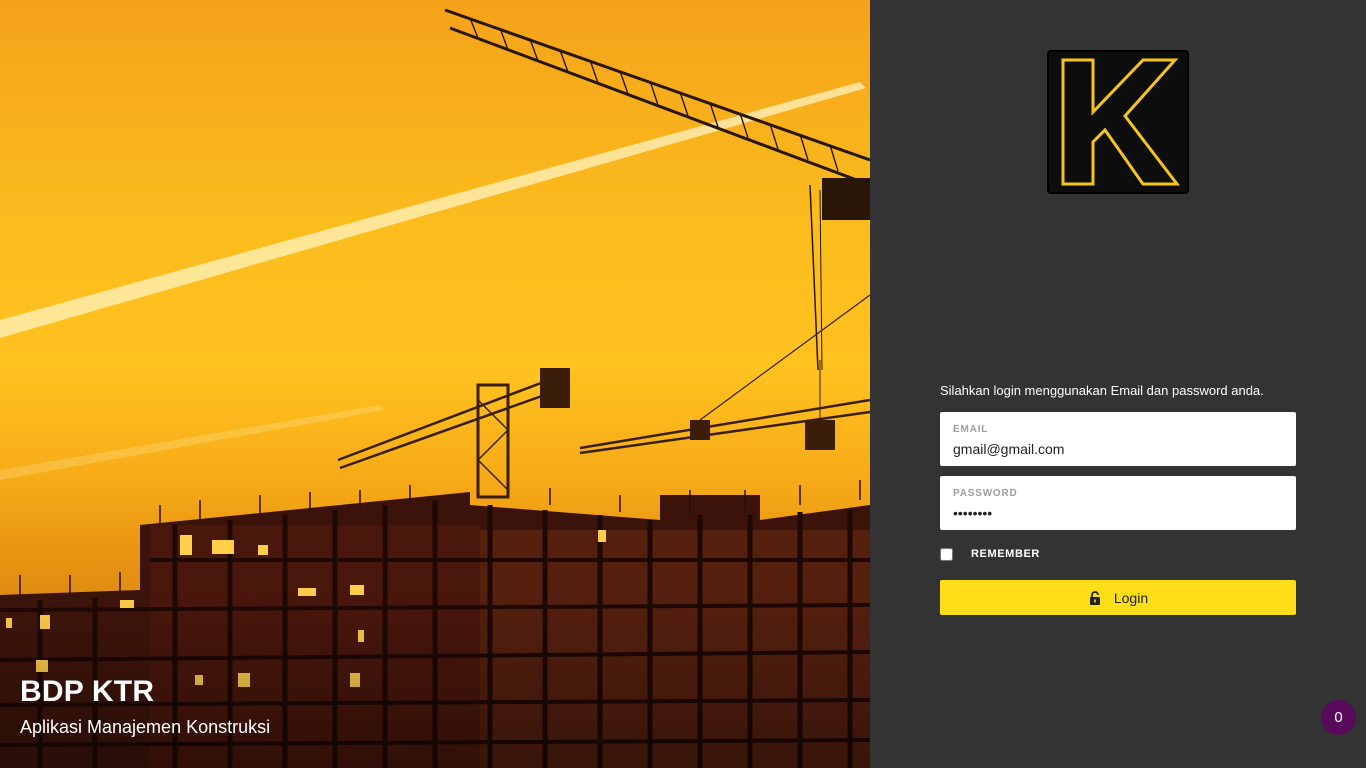 The image size is (1366, 768). What do you see at coordinates (1094, 597) in the screenshot?
I see `unlock-icon` at bounding box center [1094, 597].